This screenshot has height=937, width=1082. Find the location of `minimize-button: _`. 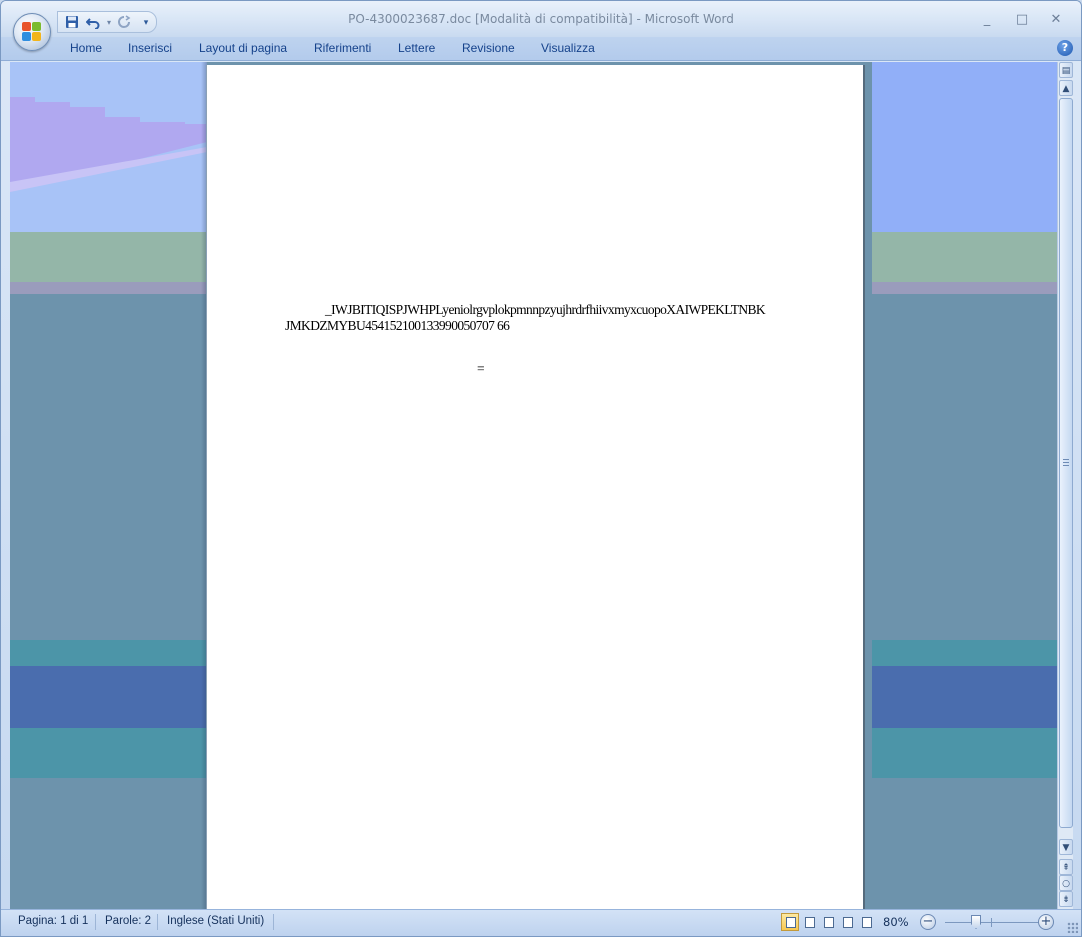

minimize-button: _ is located at coordinates (987, 20).